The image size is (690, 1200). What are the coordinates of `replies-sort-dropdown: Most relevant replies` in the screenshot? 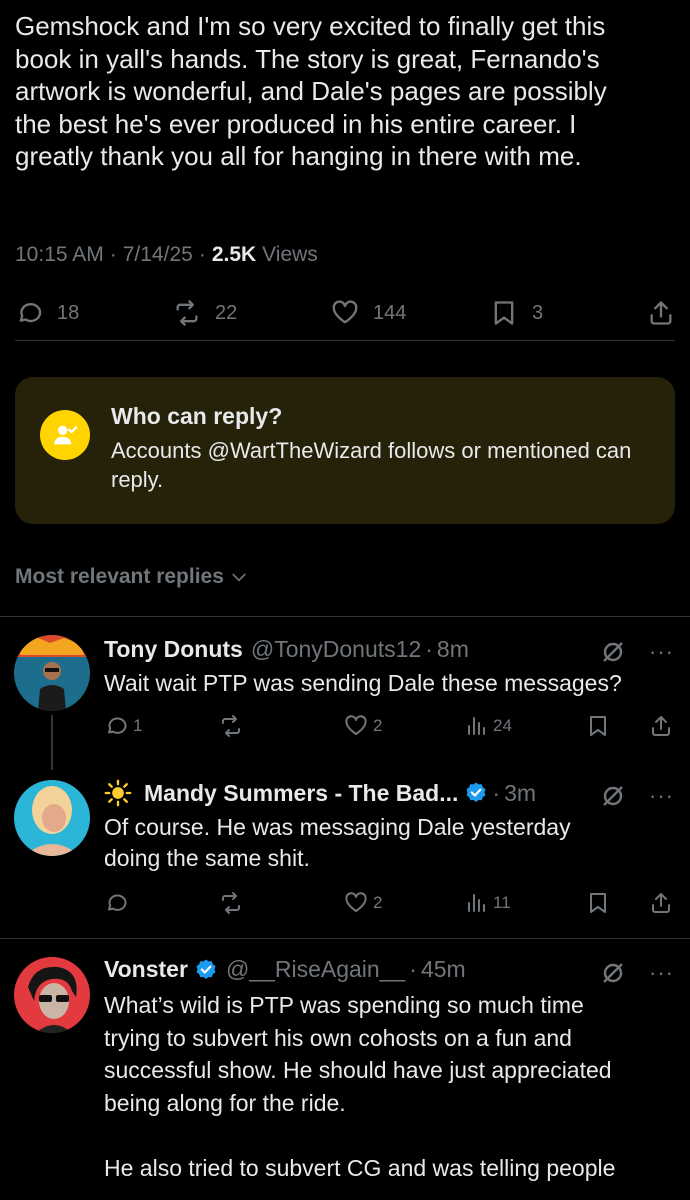 It's located at (132, 577).